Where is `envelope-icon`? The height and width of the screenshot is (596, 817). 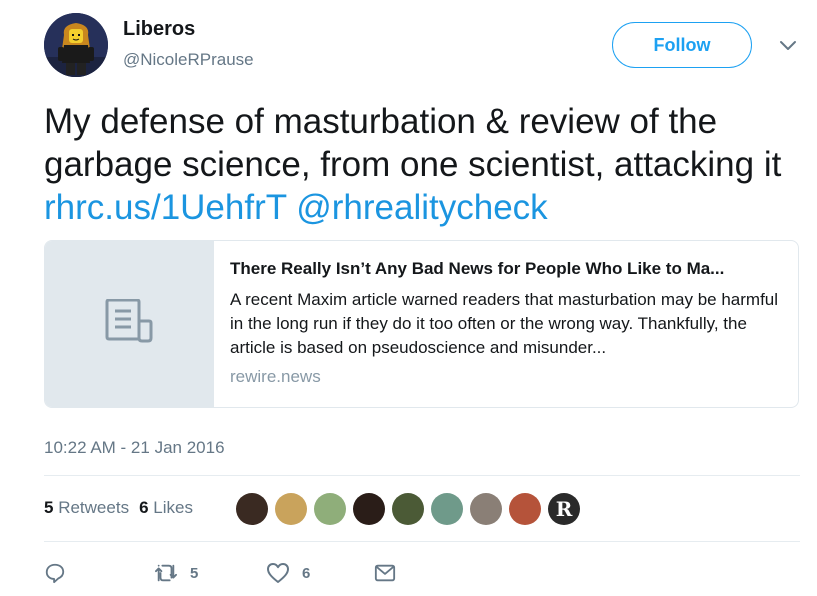 envelope-icon is located at coordinates (385, 573).